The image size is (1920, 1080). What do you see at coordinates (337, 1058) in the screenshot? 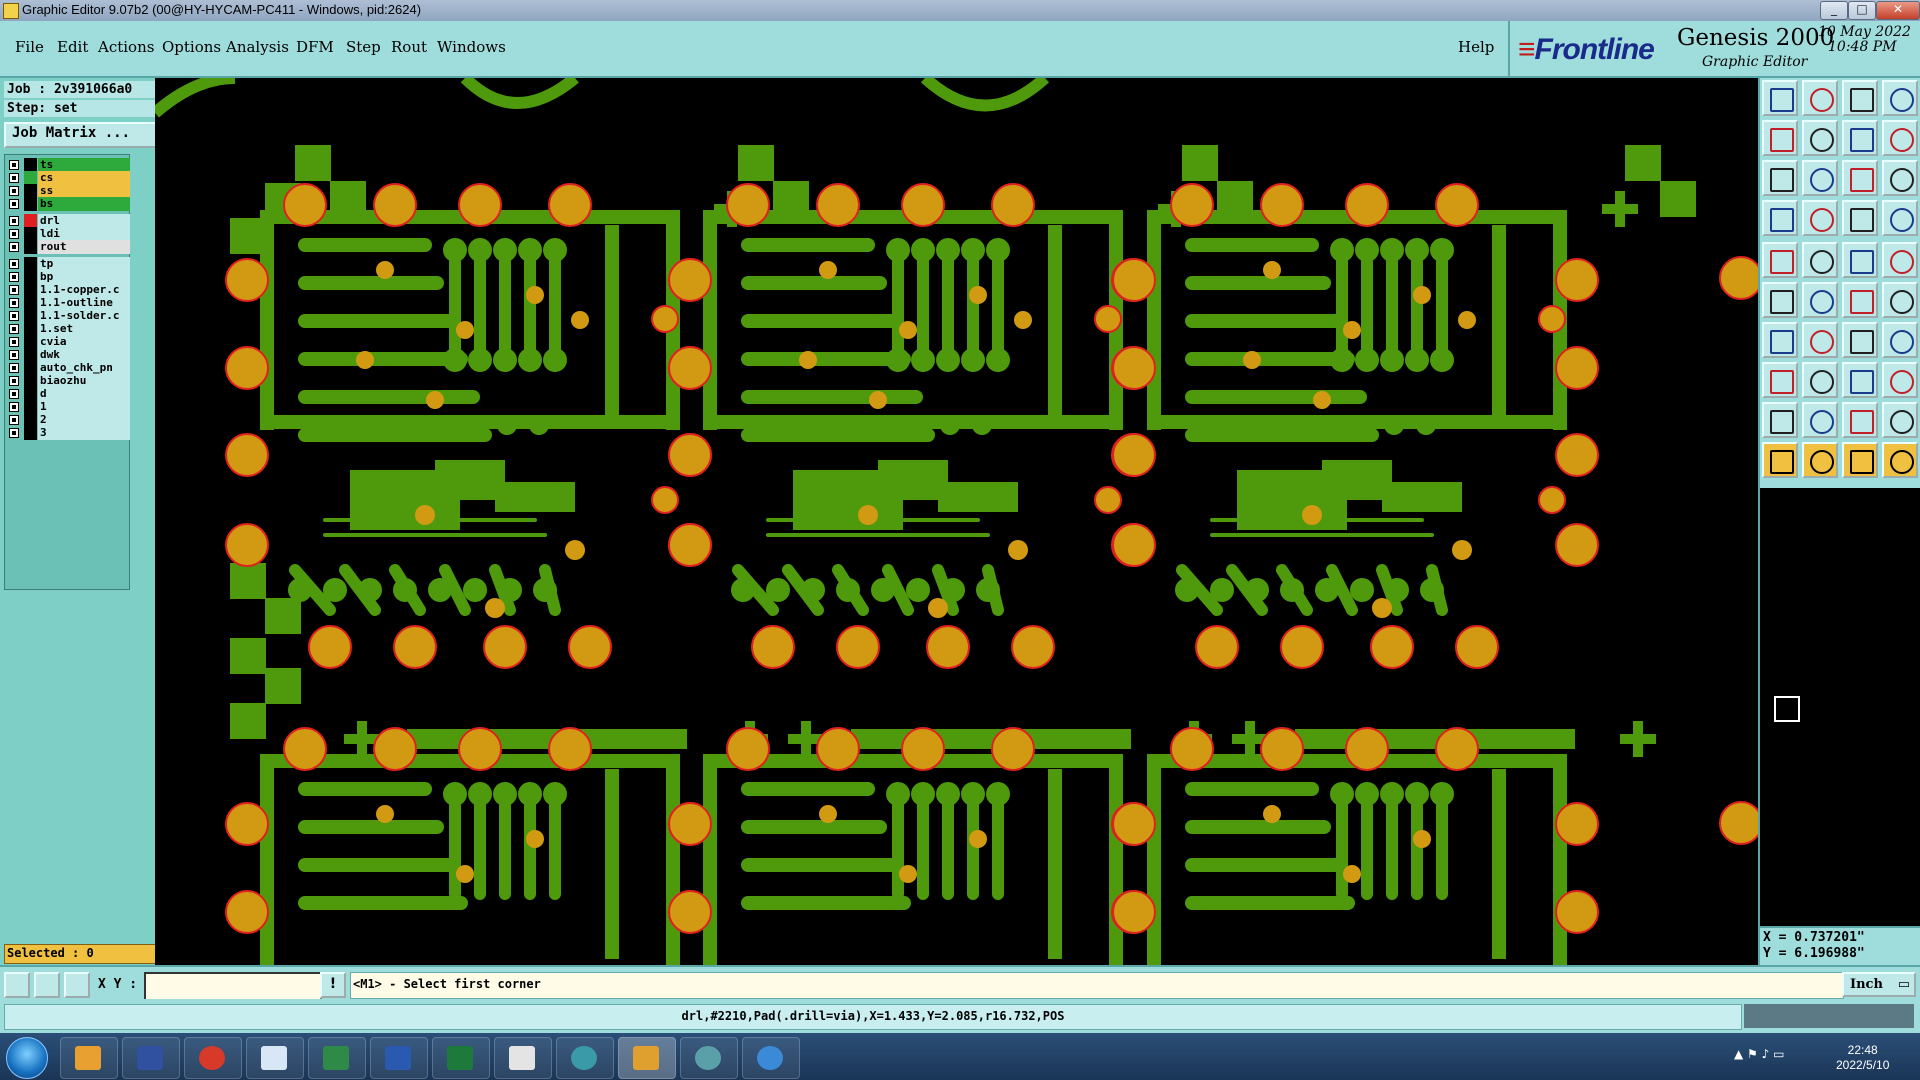
I see `taskbar-publisher-icon` at bounding box center [337, 1058].